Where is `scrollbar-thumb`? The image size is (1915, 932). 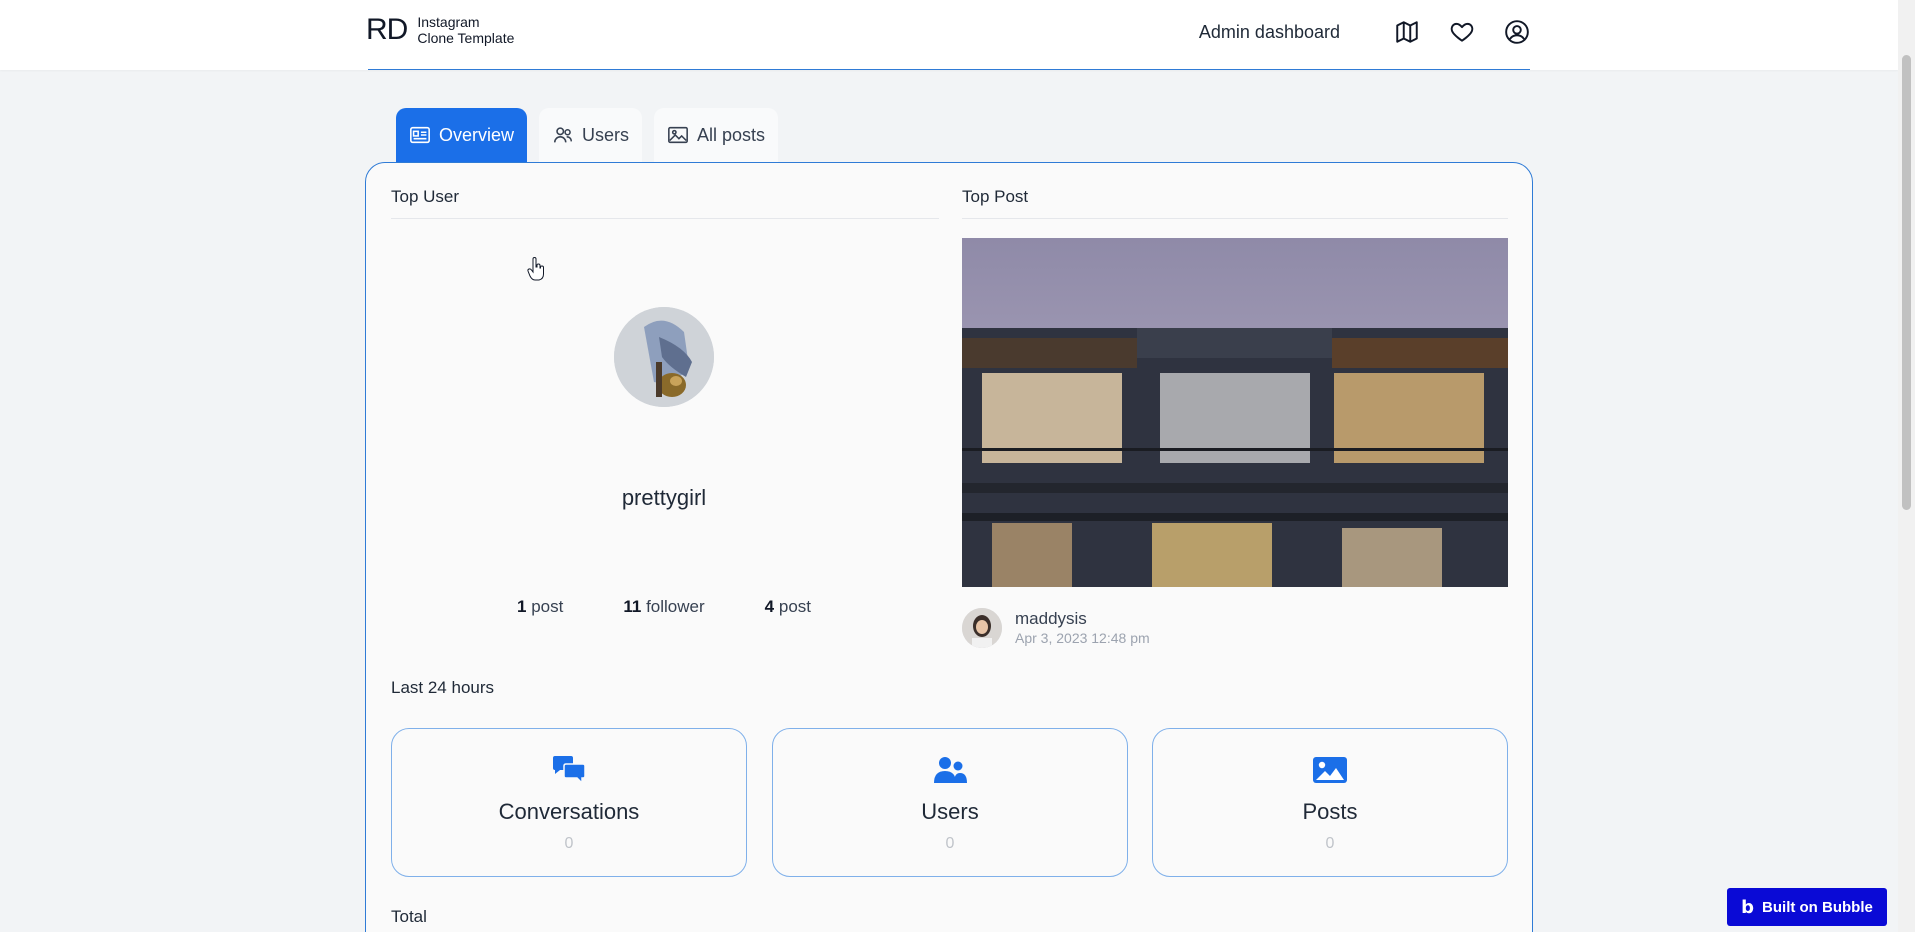
scrollbar-thumb is located at coordinates (1906, 282).